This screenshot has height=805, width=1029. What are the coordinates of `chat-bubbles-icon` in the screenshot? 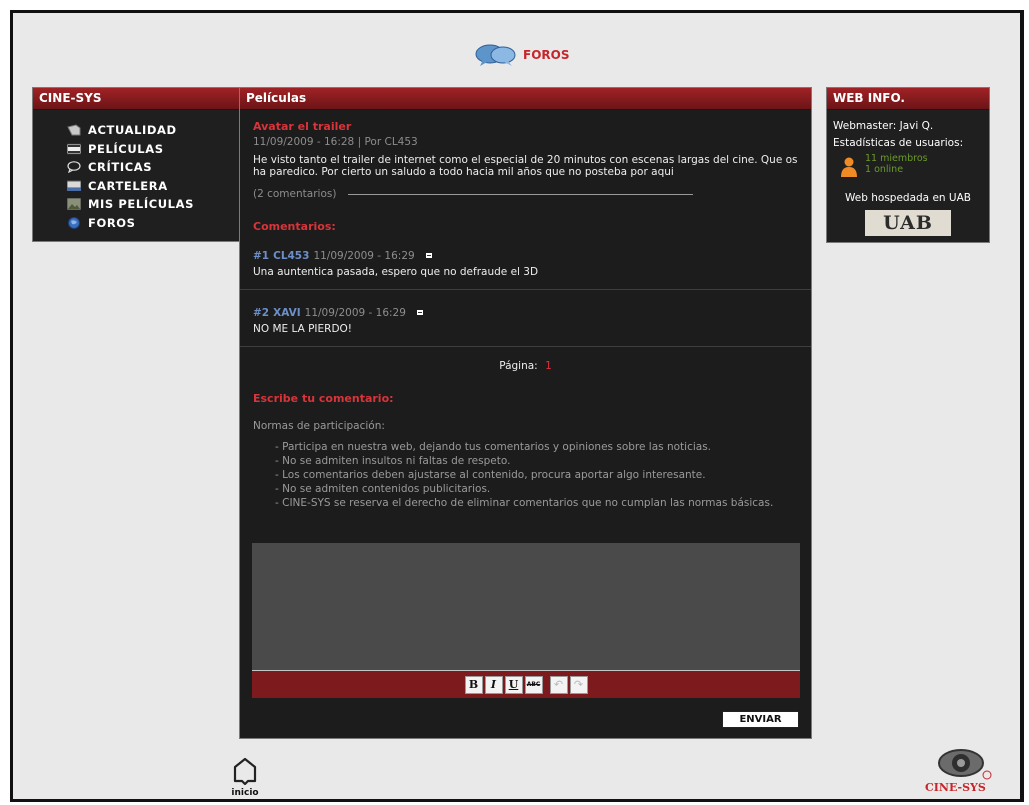 It's located at (495, 55).